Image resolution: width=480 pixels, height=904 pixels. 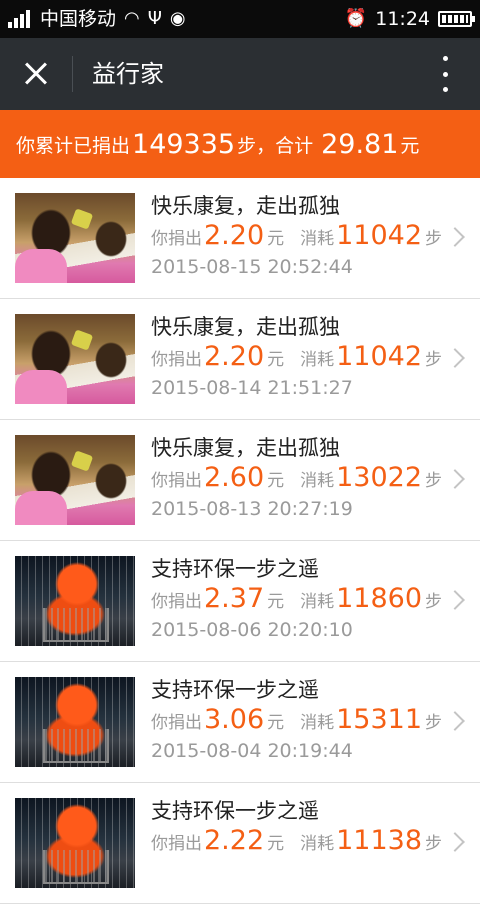 What do you see at coordinates (36, 74) in the screenshot?
I see `close-icon` at bounding box center [36, 74].